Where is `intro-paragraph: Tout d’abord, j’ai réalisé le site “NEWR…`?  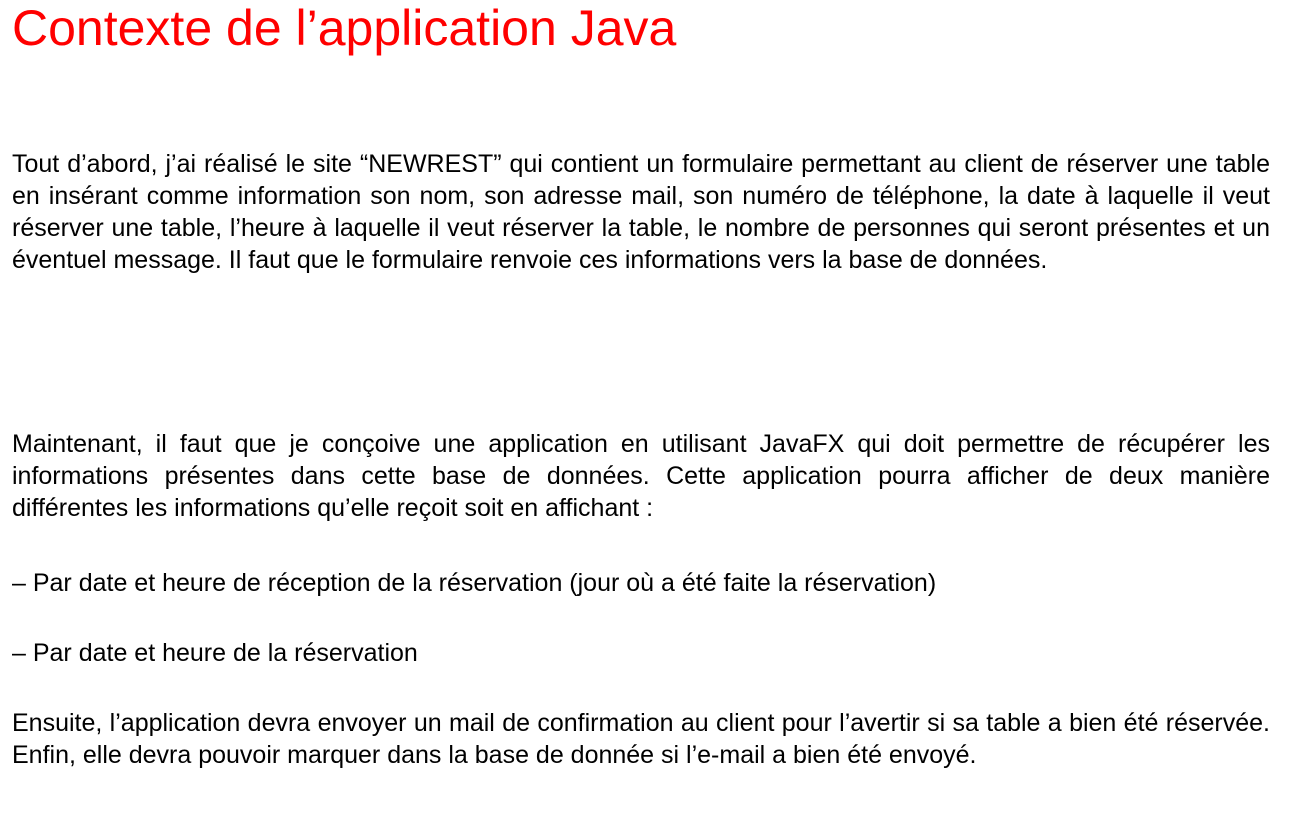
intro-paragraph: Tout d’abord, j’ai réalisé le site “NEWR… is located at coordinates (641, 212).